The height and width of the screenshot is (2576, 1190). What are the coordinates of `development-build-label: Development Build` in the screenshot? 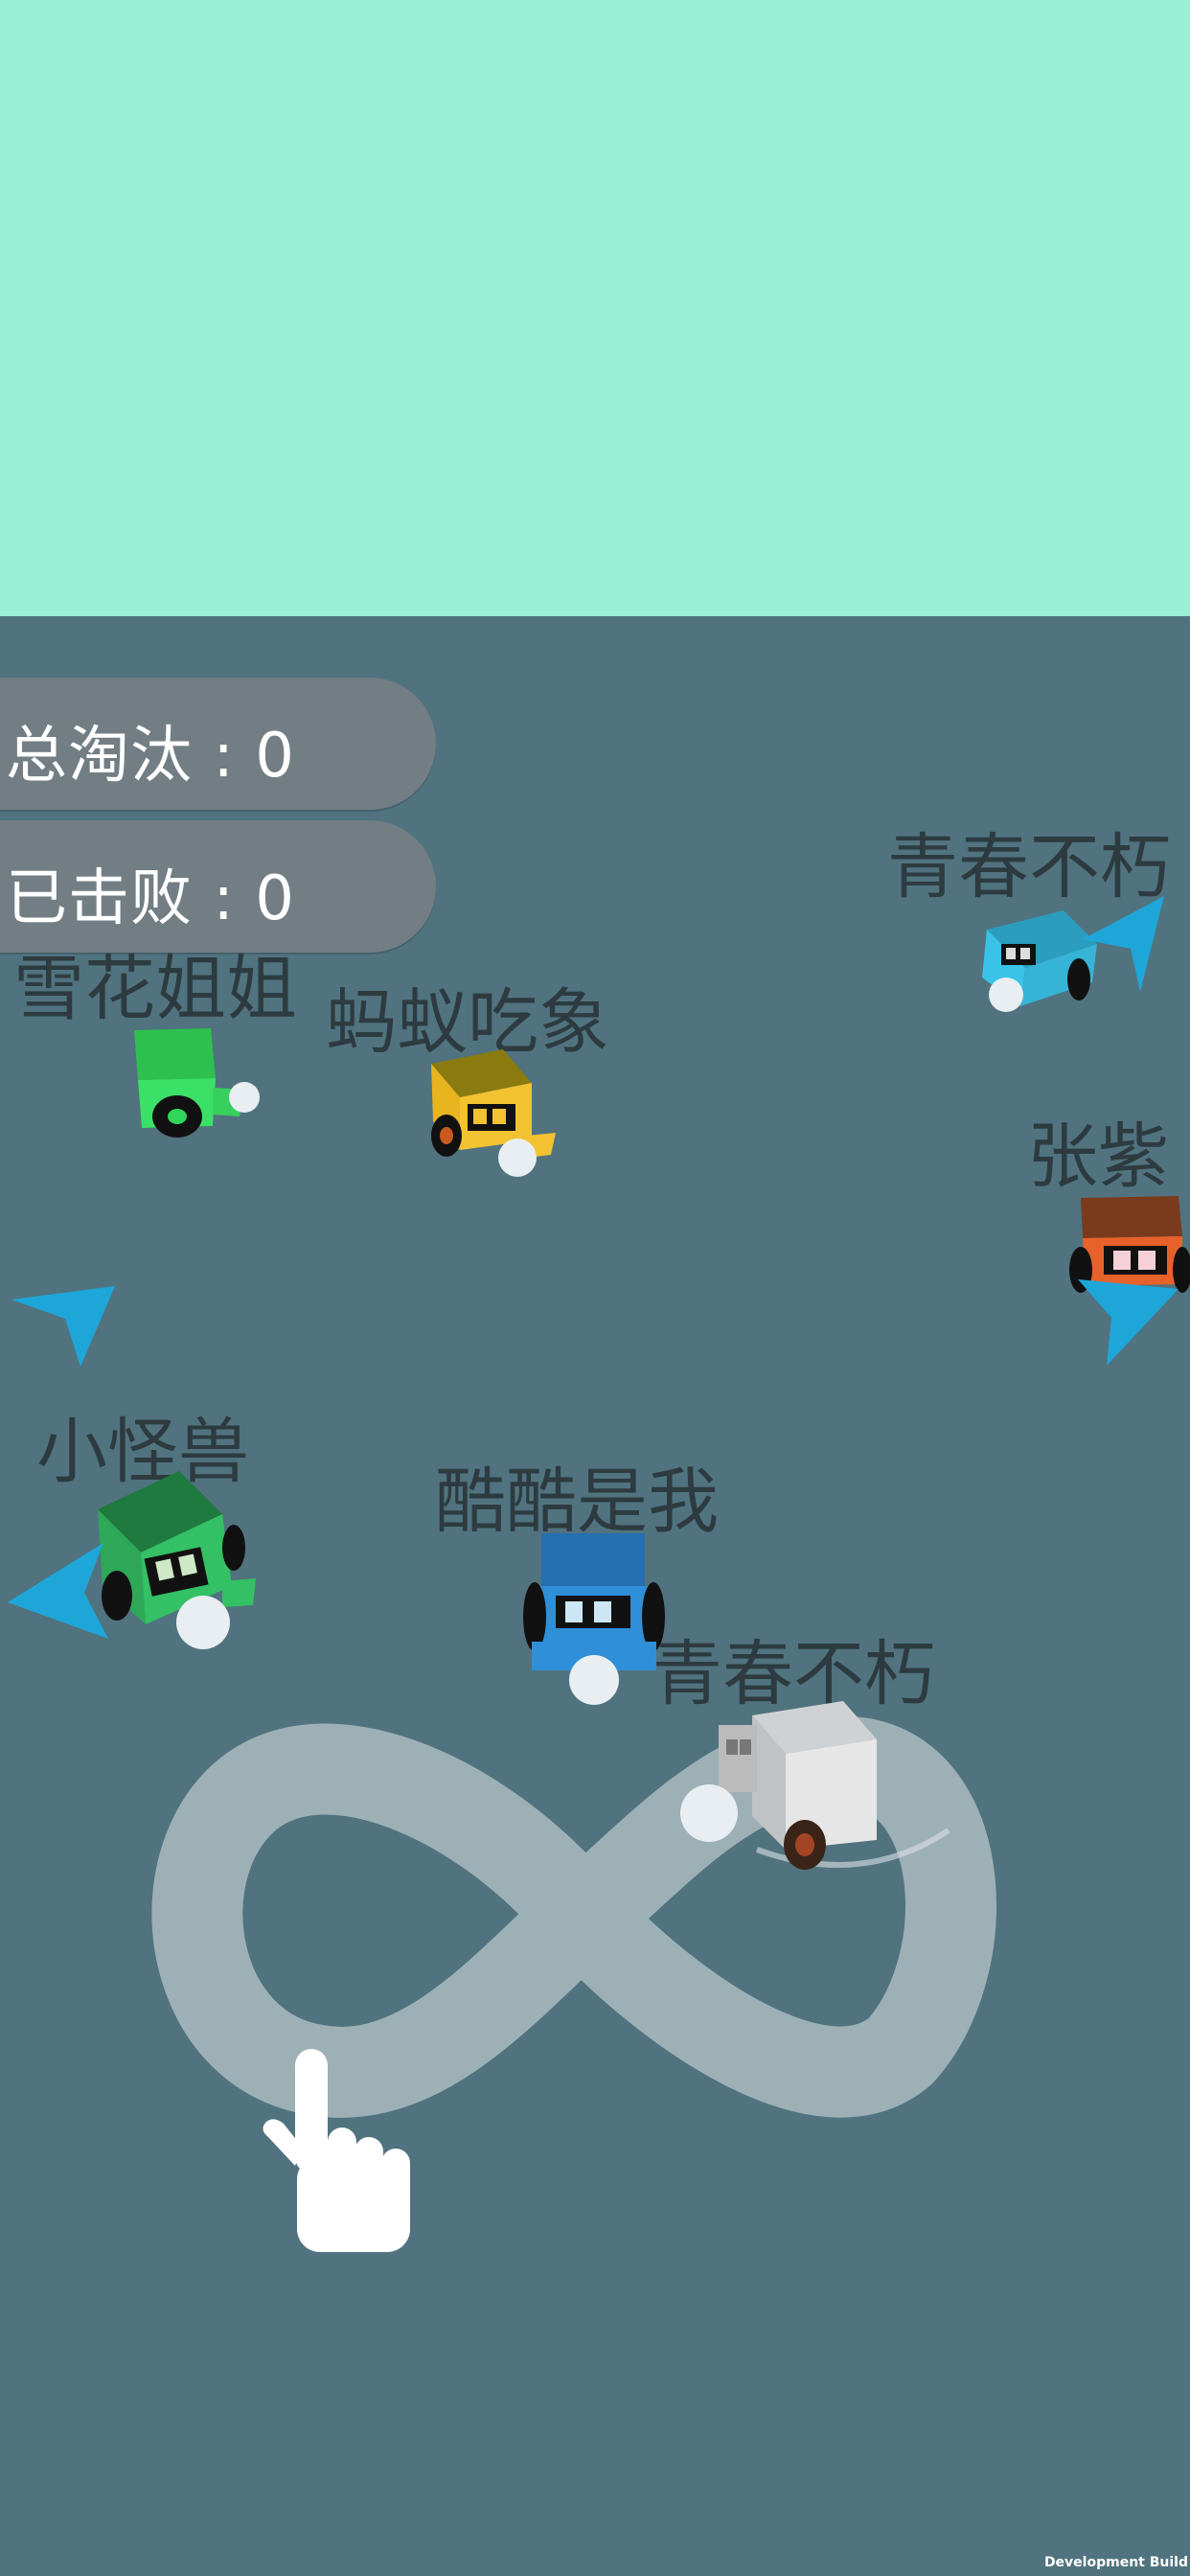 It's located at (1115, 2562).